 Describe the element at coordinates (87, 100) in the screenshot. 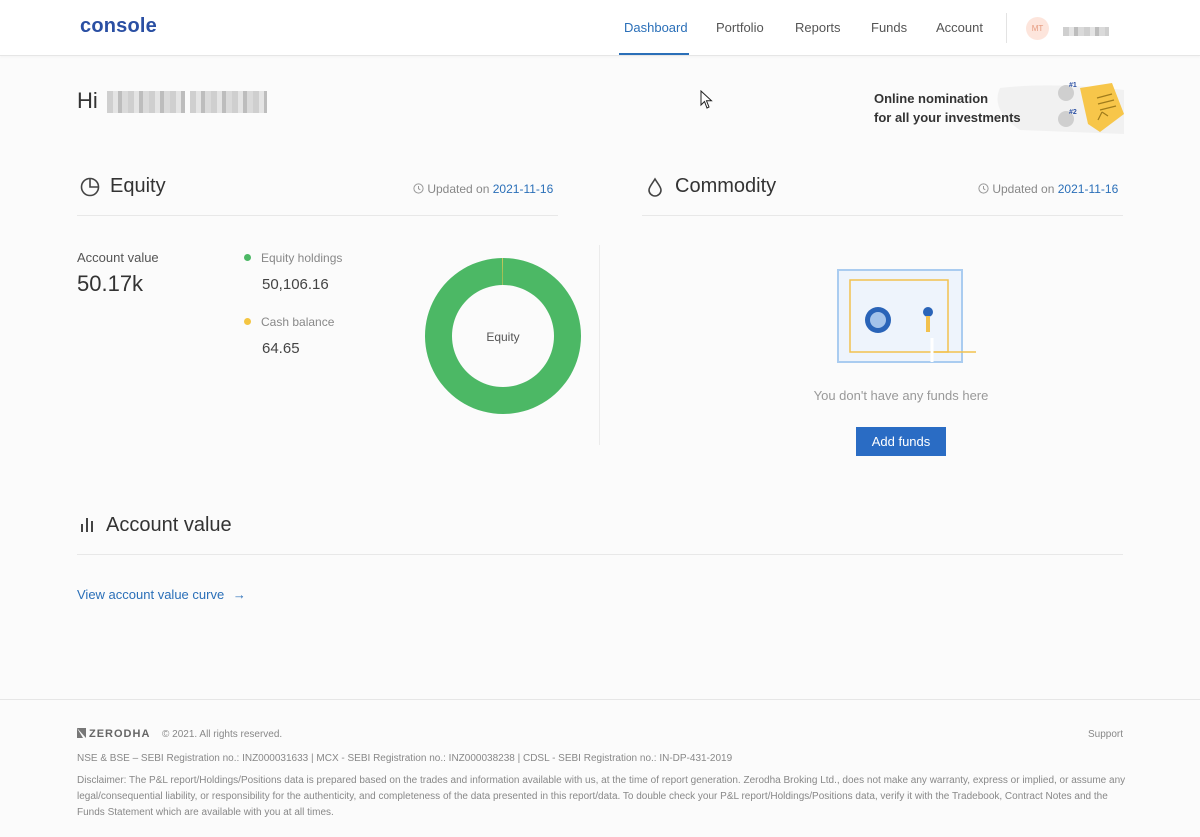

I see `greeting: Hi` at that location.